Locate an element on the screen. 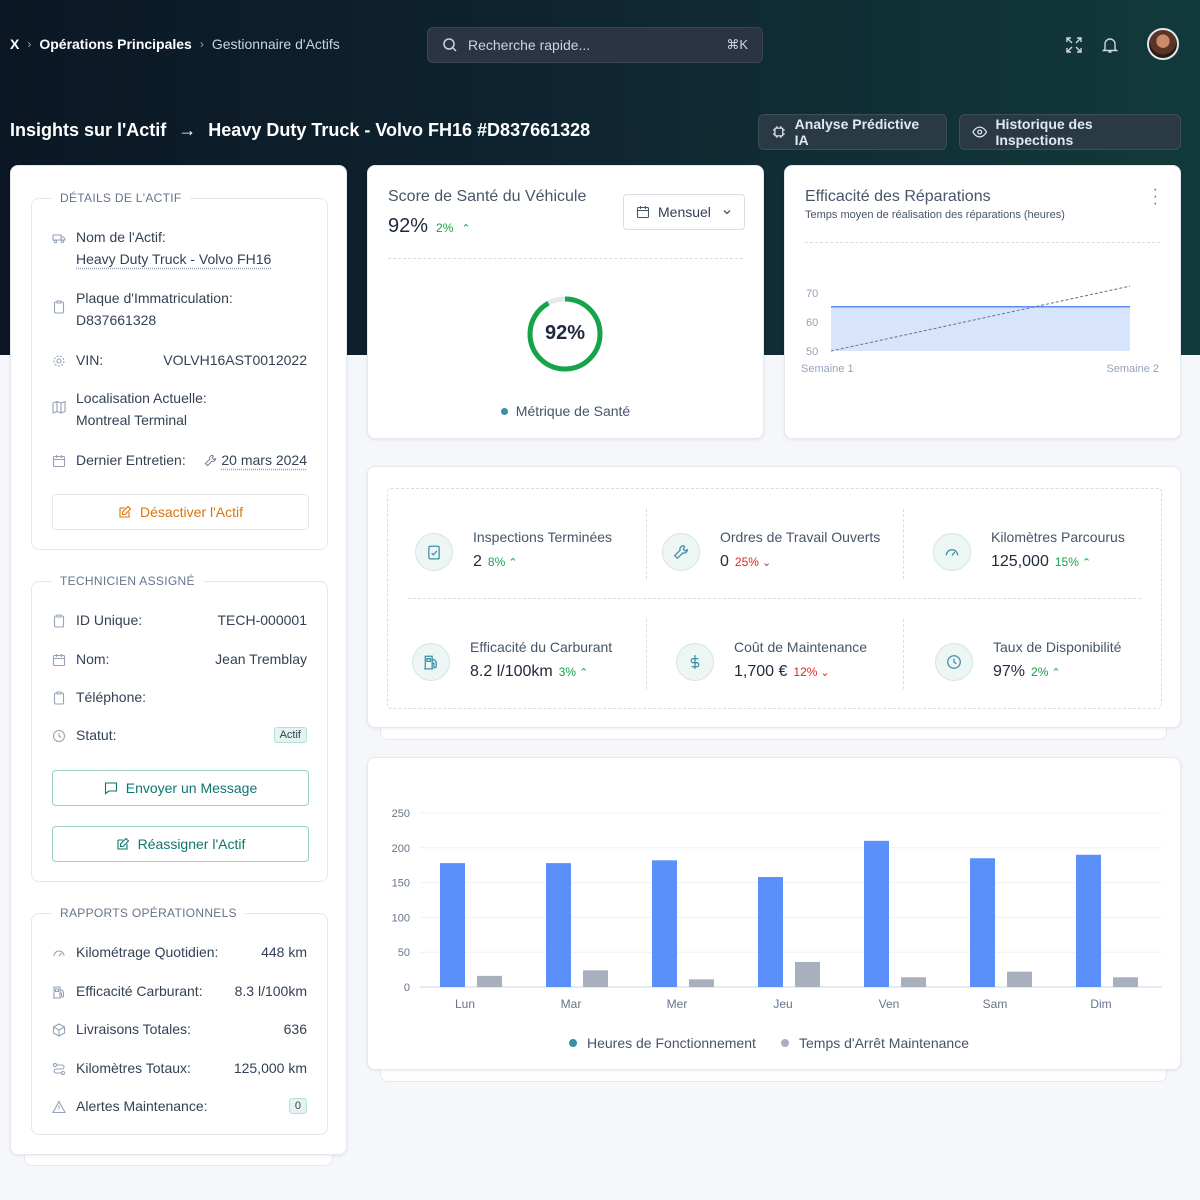 The image size is (1200, 1200). health-value-wrap: 92% 2% ⌃ is located at coordinates (429, 226).